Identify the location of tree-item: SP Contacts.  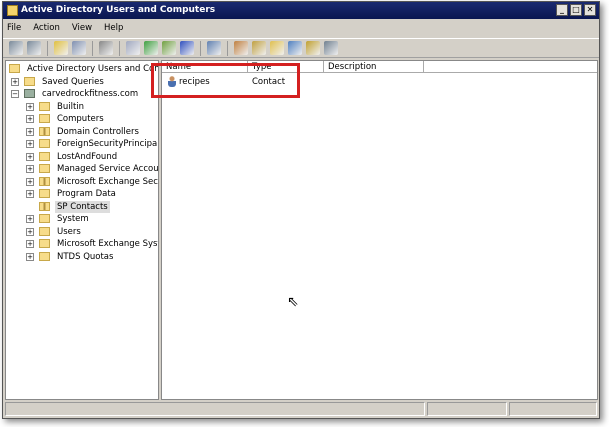
(82, 206).